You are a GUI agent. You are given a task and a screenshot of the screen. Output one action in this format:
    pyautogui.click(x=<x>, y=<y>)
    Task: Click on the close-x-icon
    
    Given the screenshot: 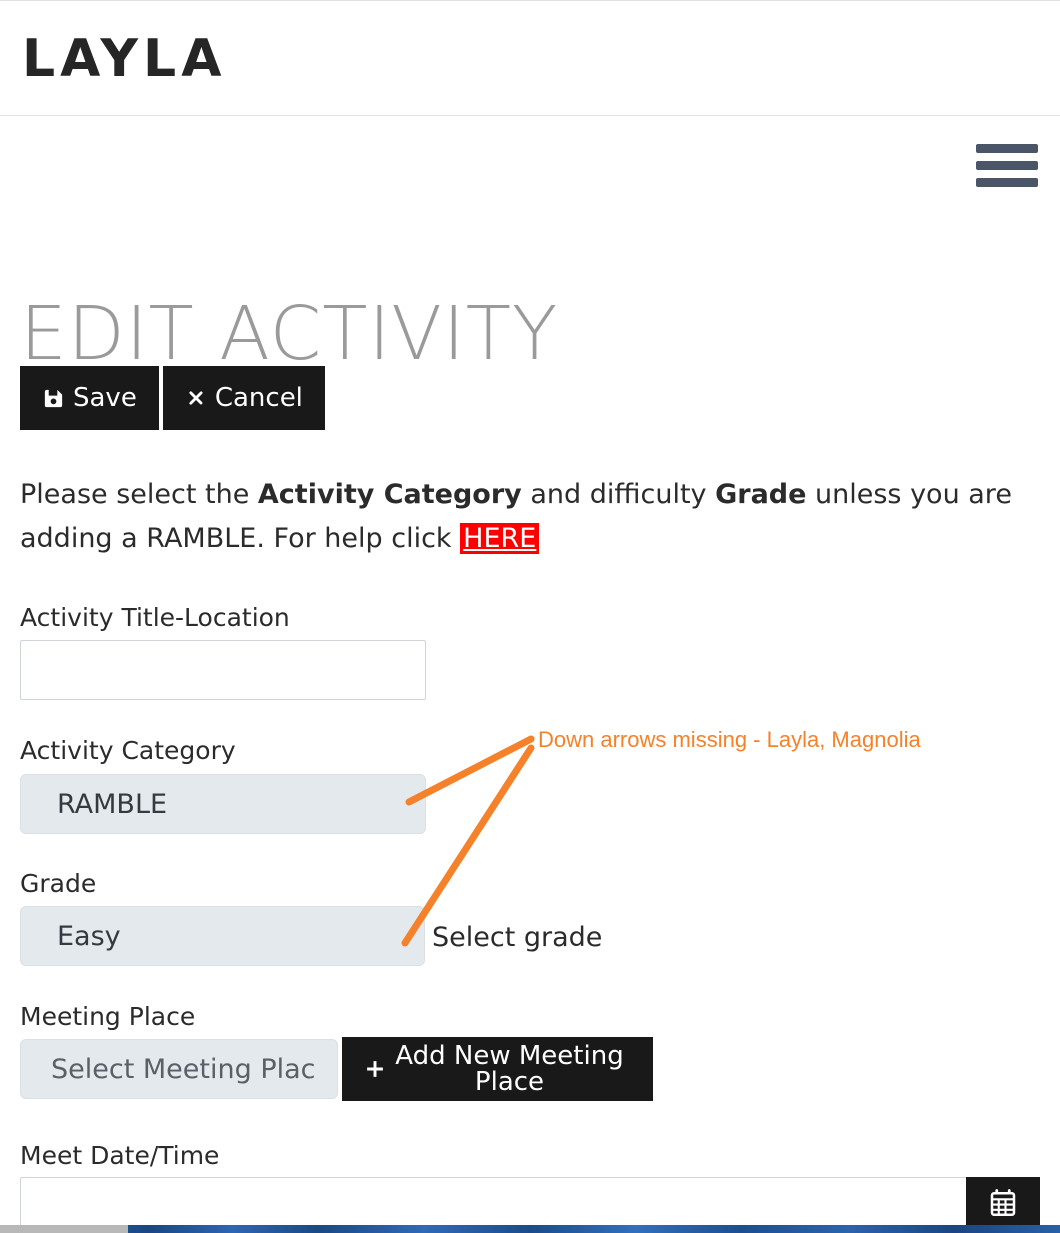 What is the action you would take?
    pyautogui.click(x=196, y=398)
    